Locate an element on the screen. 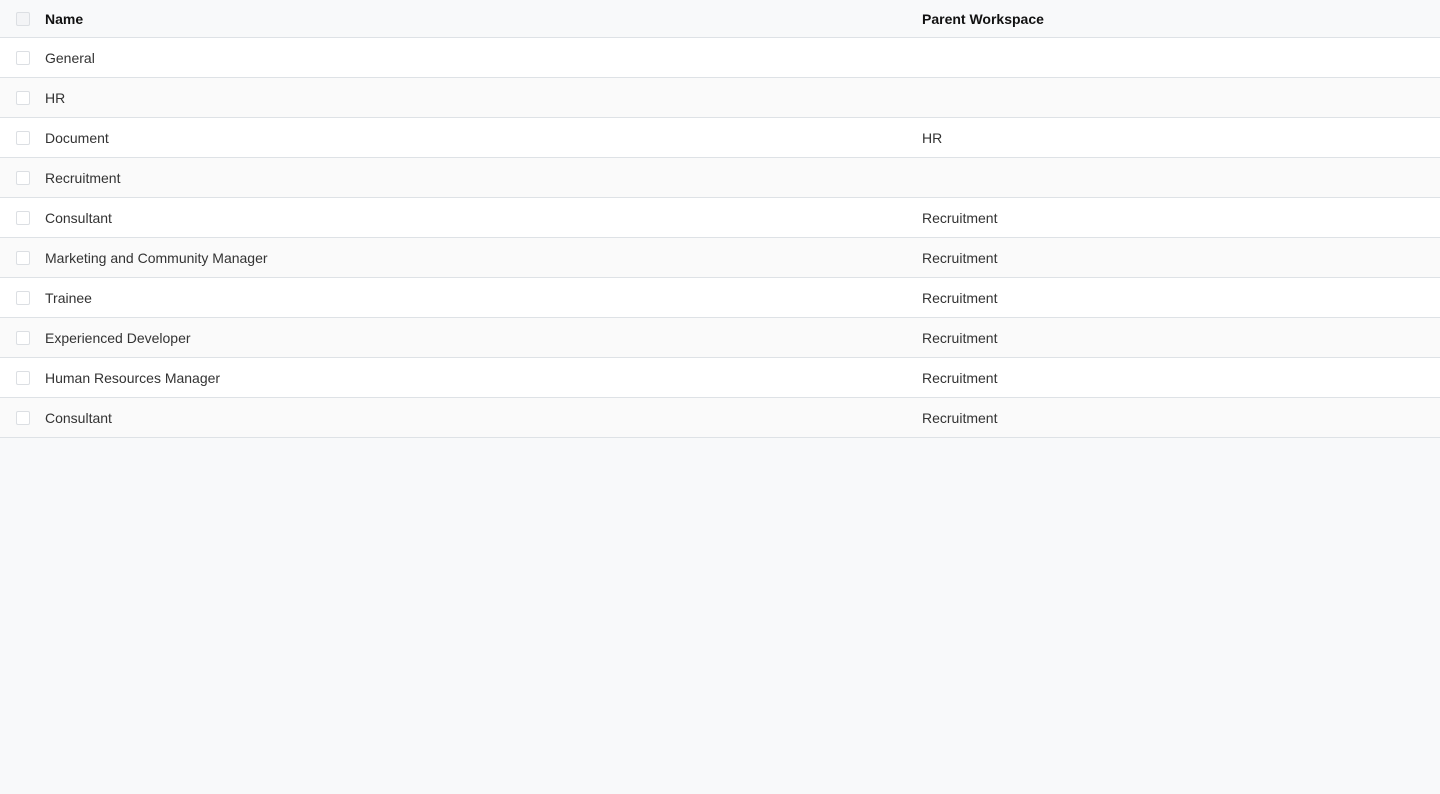  select-all-cell is located at coordinates (23, 18).